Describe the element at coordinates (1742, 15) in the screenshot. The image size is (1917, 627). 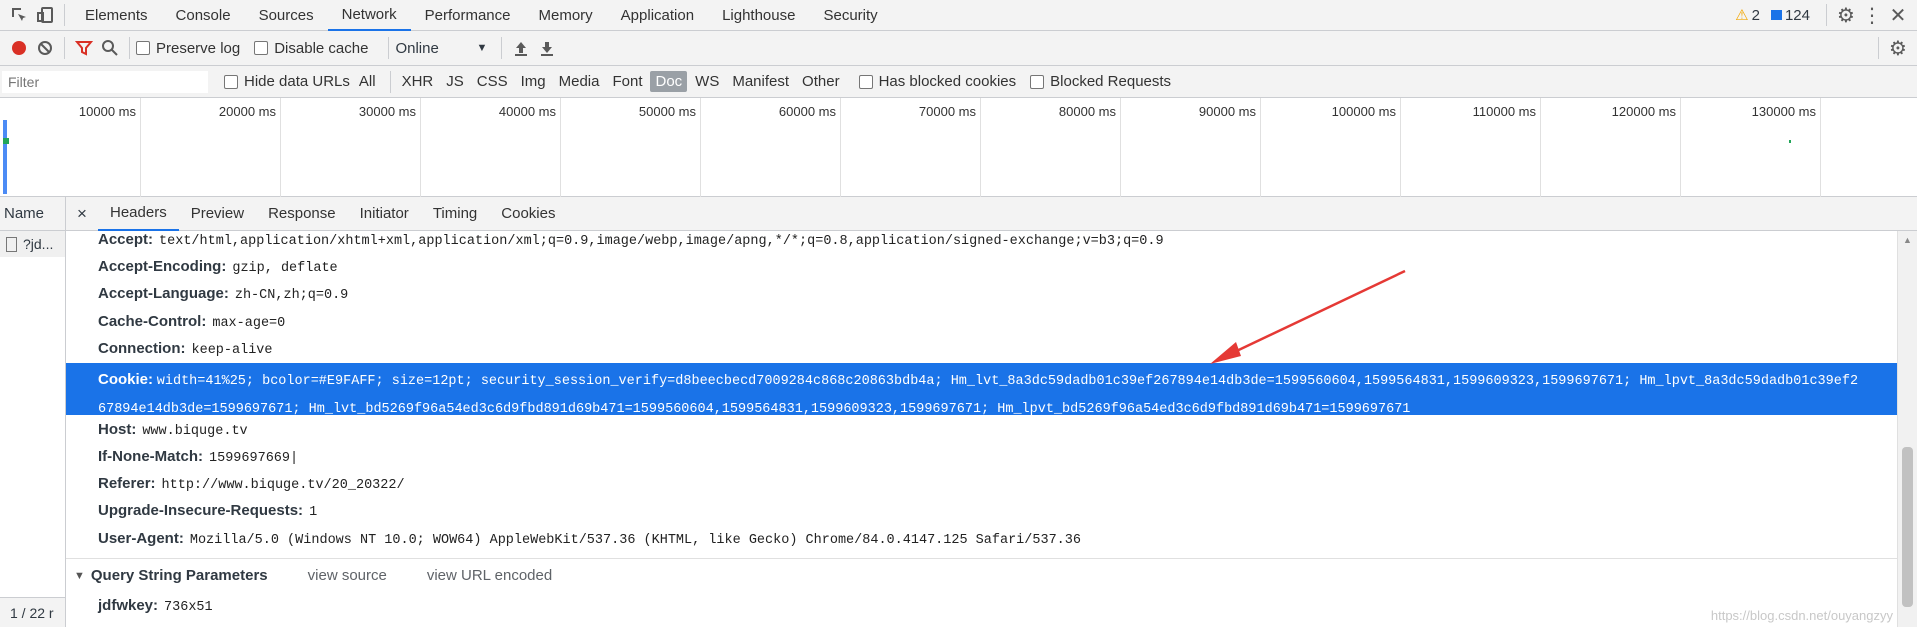
I see `warning-icon: ⚠` at that location.